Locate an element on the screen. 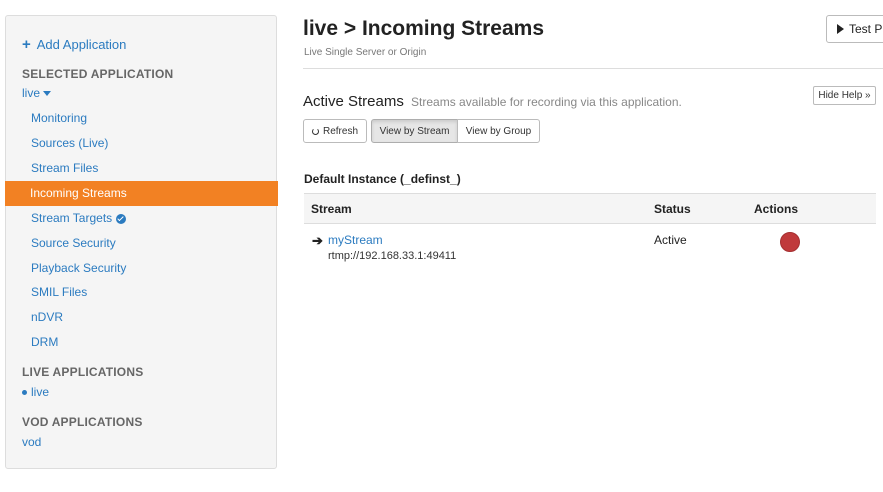 This screenshot has width=883, height=492. stream-status: Active is located at coordinates (670, 240).